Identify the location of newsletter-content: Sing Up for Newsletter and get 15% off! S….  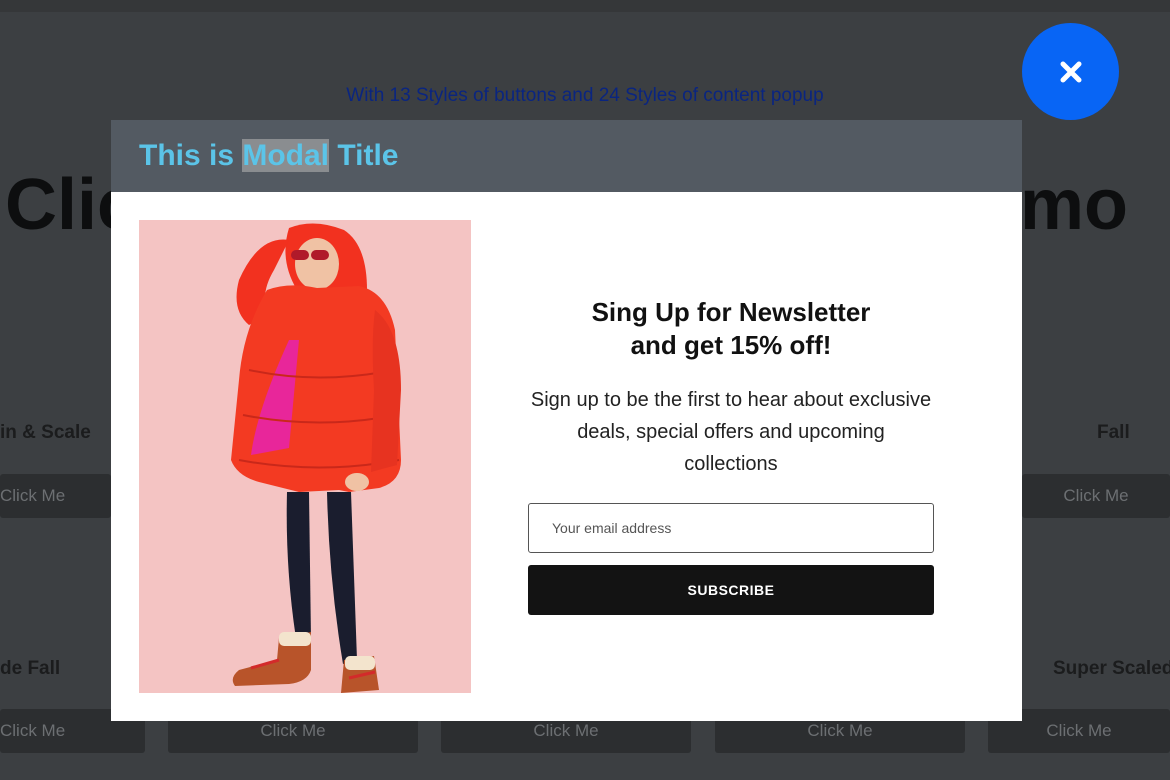
(731, 388).